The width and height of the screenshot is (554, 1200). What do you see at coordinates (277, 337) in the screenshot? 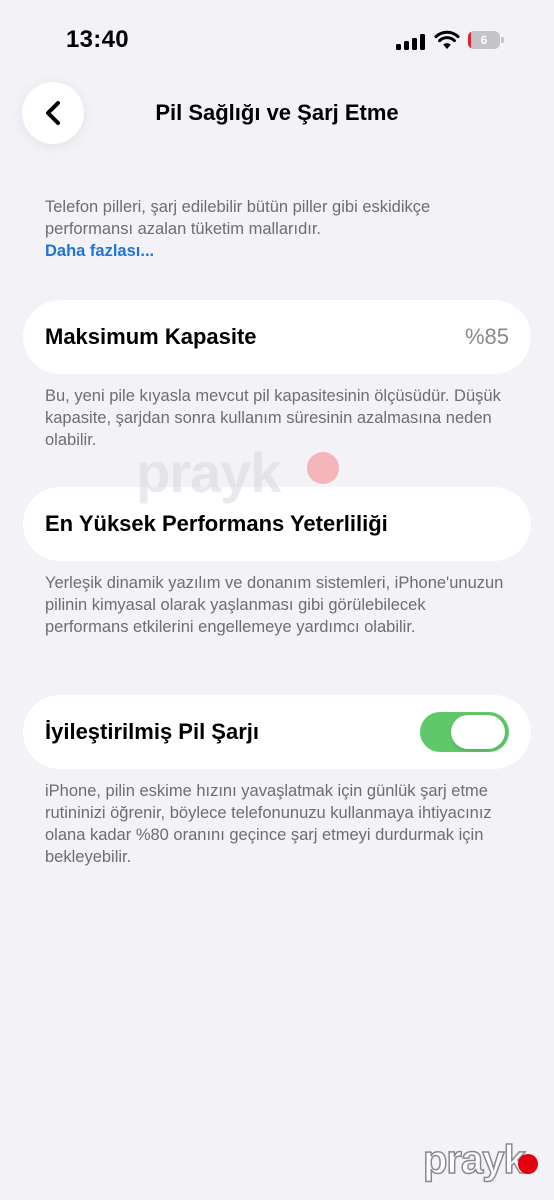
I see `max-capacity-row: Maksimum Kapasite %85` at bounding box center [277, 337].